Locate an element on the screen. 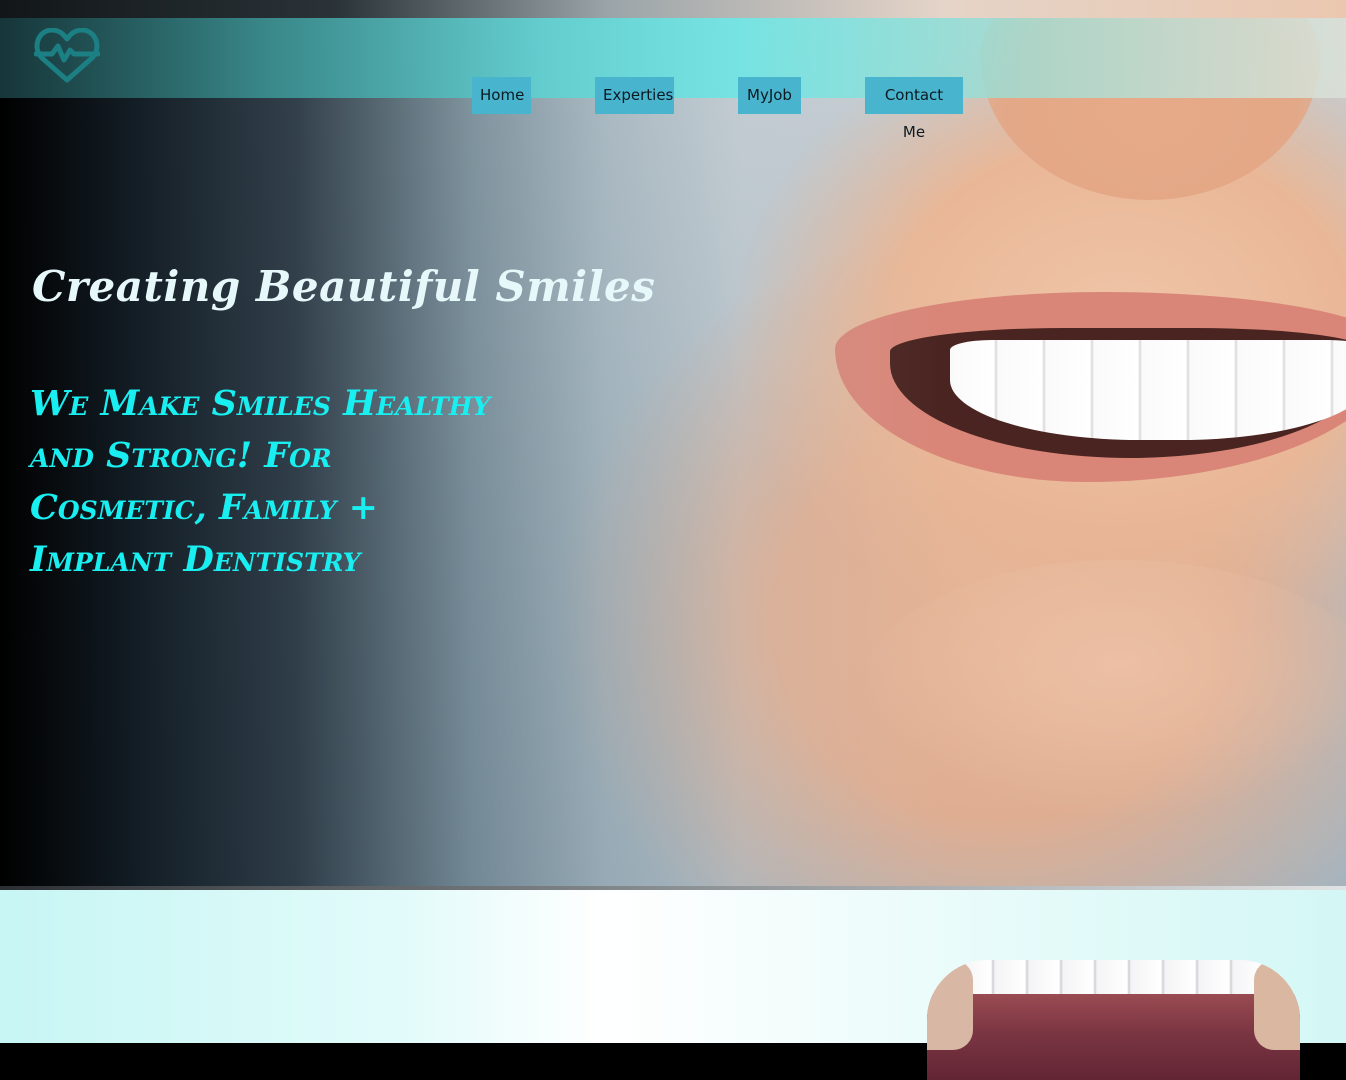 The image size is (1346, 1080). photo-finger-left is located at coordinates (950, 1005).